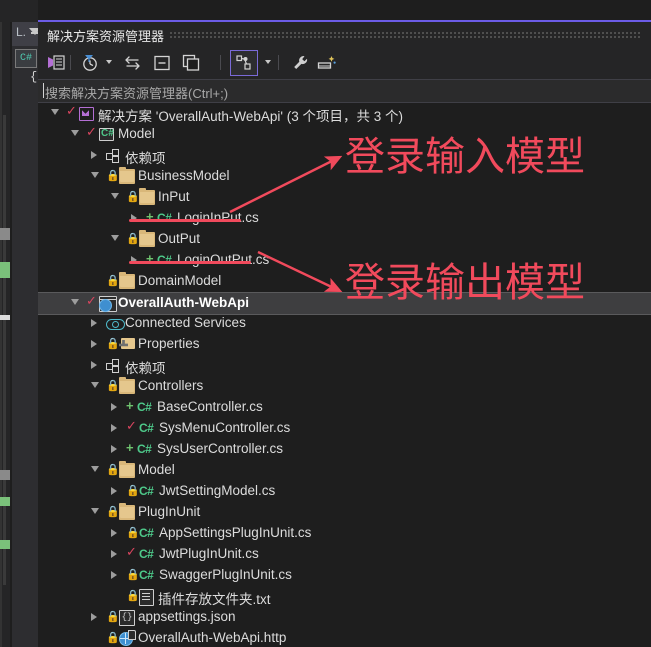 This screenshot has height=647, width=651. I want to click on tree-item-controllers: 🔒 Controllers, so click(344, 386).